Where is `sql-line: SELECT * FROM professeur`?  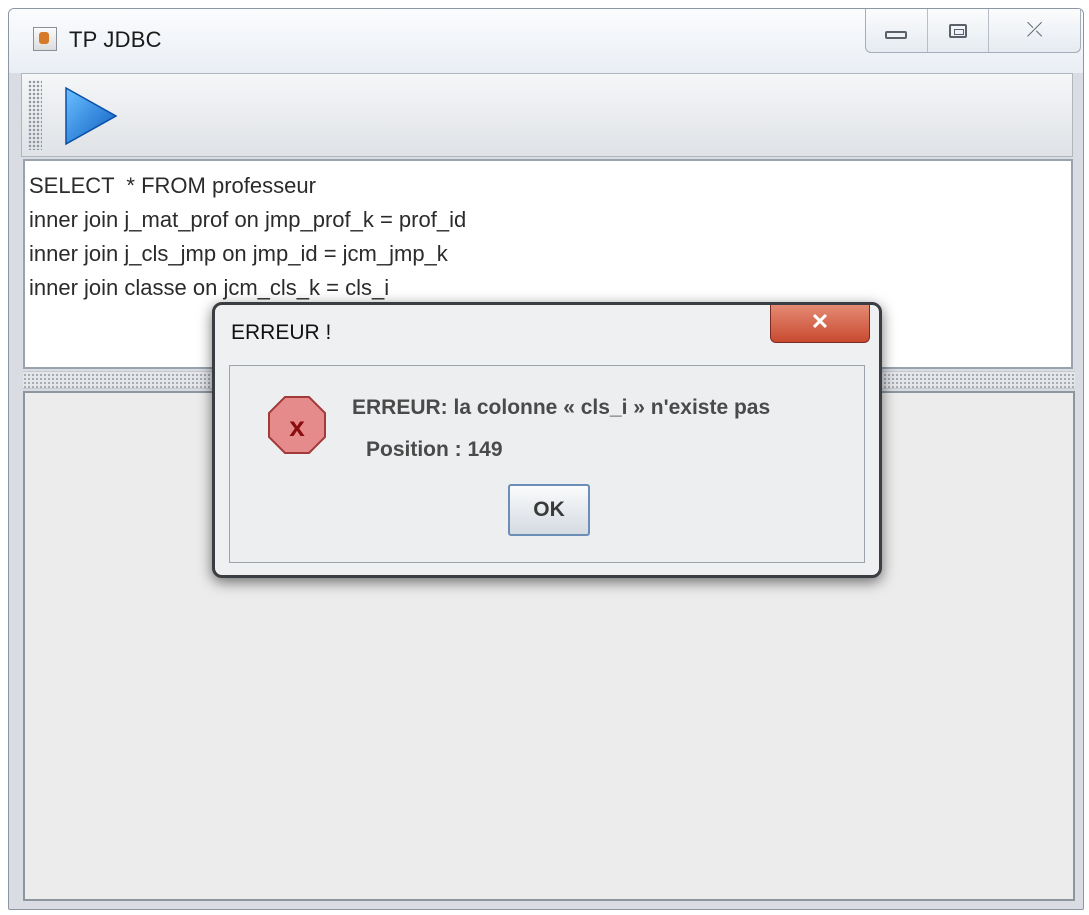 sql-line: SELECT * FROM professeur is located at coordinates (172, 185).